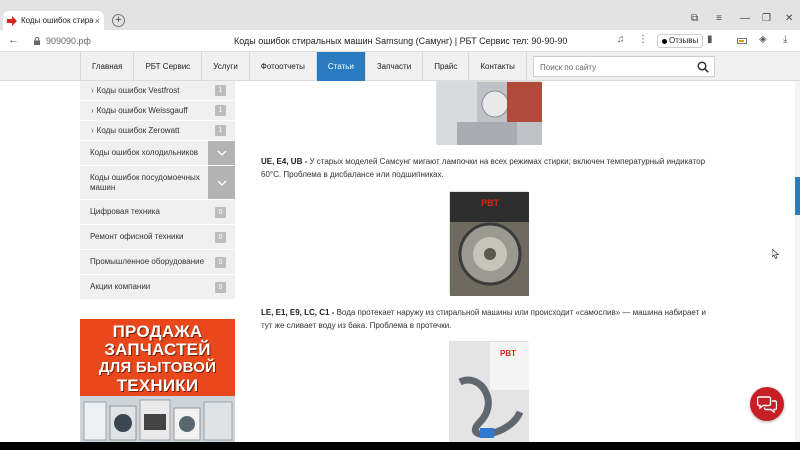 The image size is (800, 450). What do you see at coordinates (393, 66) in the screenshot?
I see `nav-item-parts: Запчасти` at bounding box center [393, 66].